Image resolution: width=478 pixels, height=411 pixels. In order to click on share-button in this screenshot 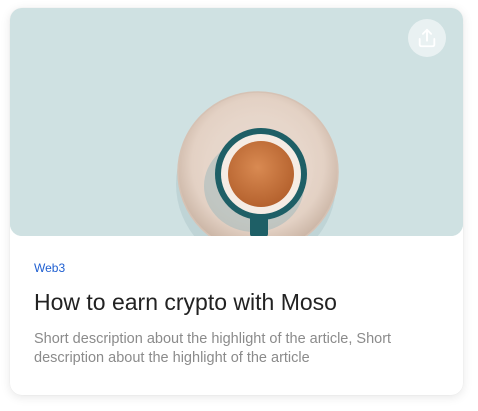, I will do `click(427, 38)`.